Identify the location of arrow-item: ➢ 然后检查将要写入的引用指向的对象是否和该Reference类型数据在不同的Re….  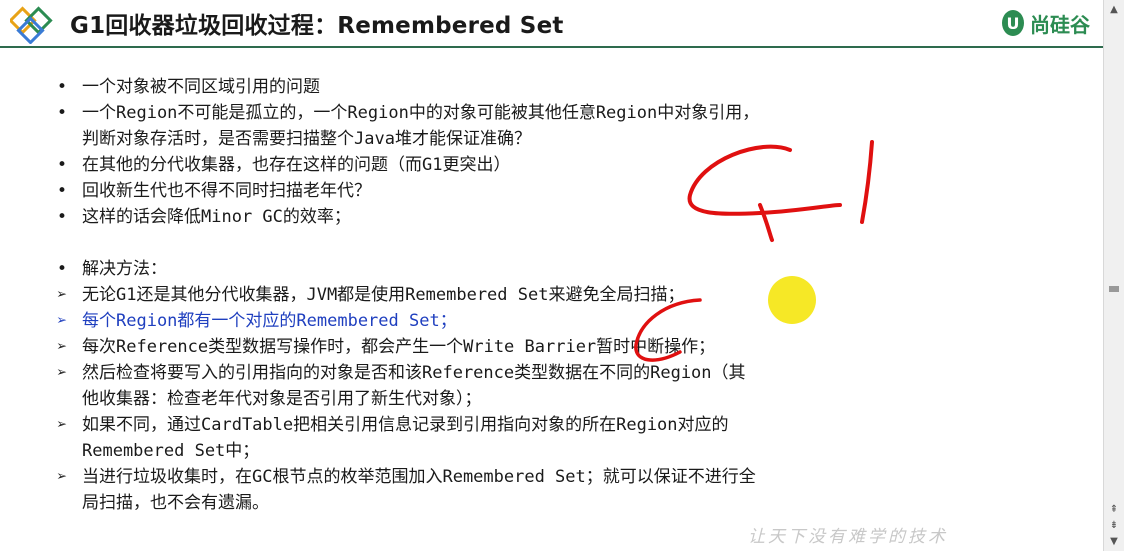
(500, 386).